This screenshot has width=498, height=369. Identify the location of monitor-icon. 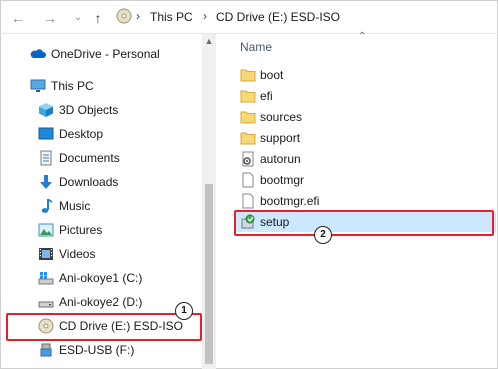
(38, 85).